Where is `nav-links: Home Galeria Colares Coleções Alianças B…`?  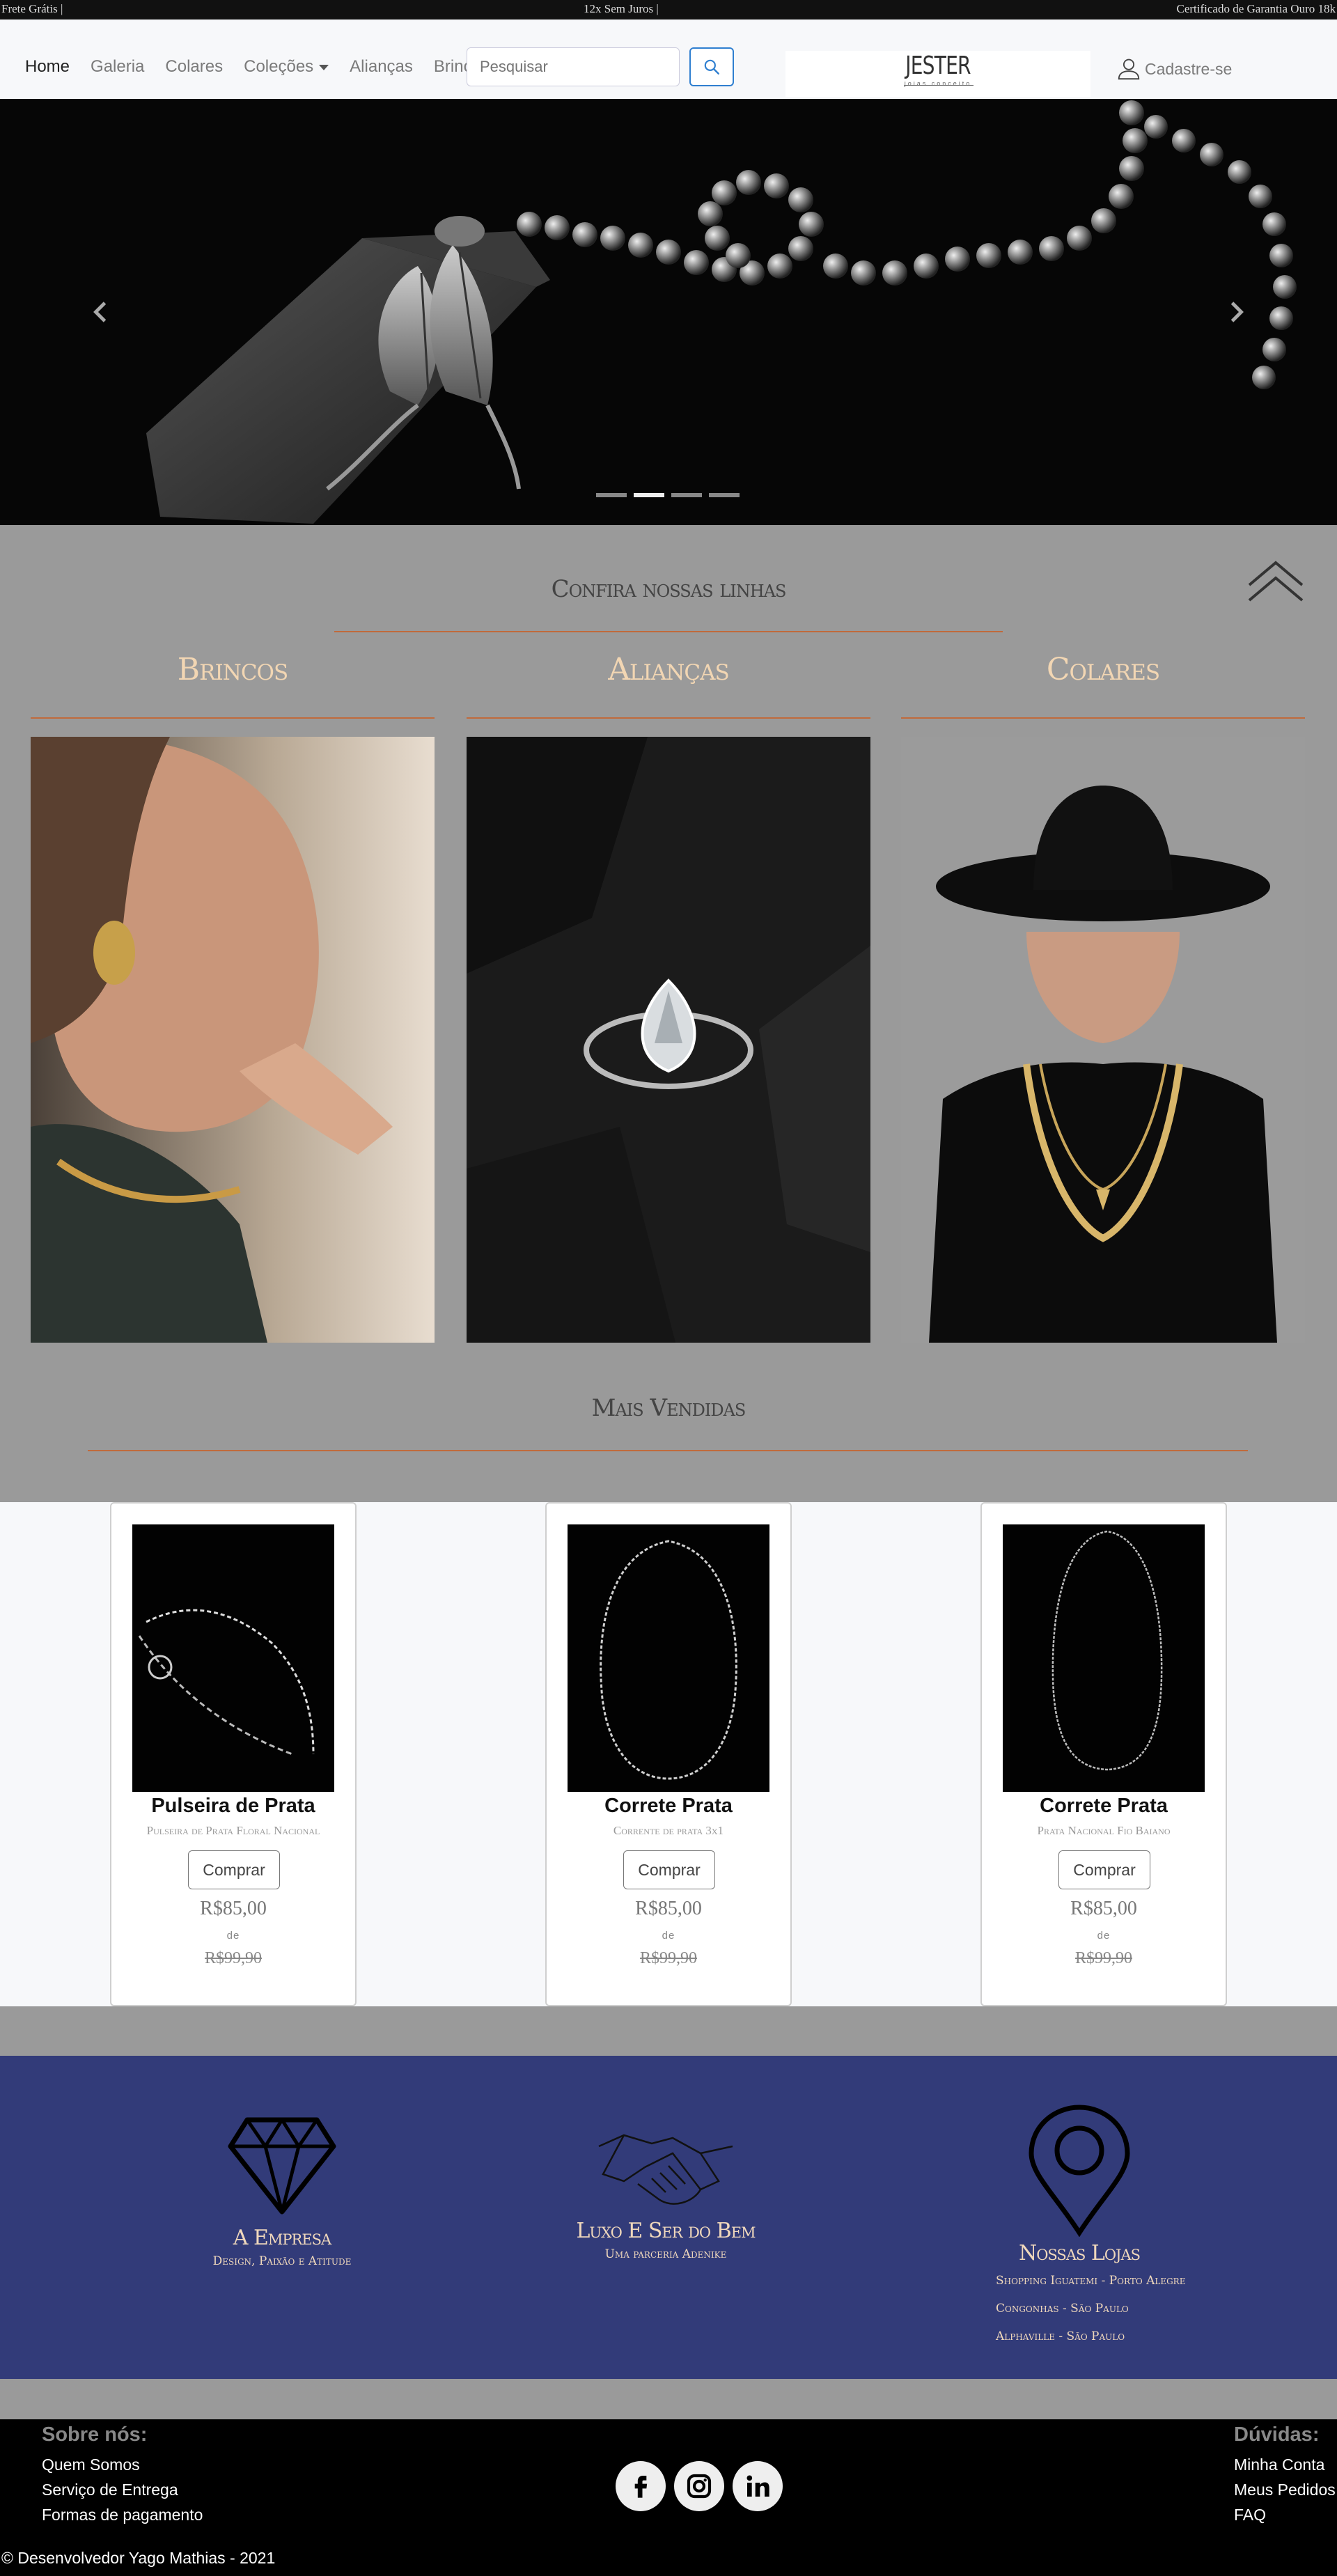
nav-links: Home Galeria Colares Coleções Alianças B… is located at coordinates (267, 67).